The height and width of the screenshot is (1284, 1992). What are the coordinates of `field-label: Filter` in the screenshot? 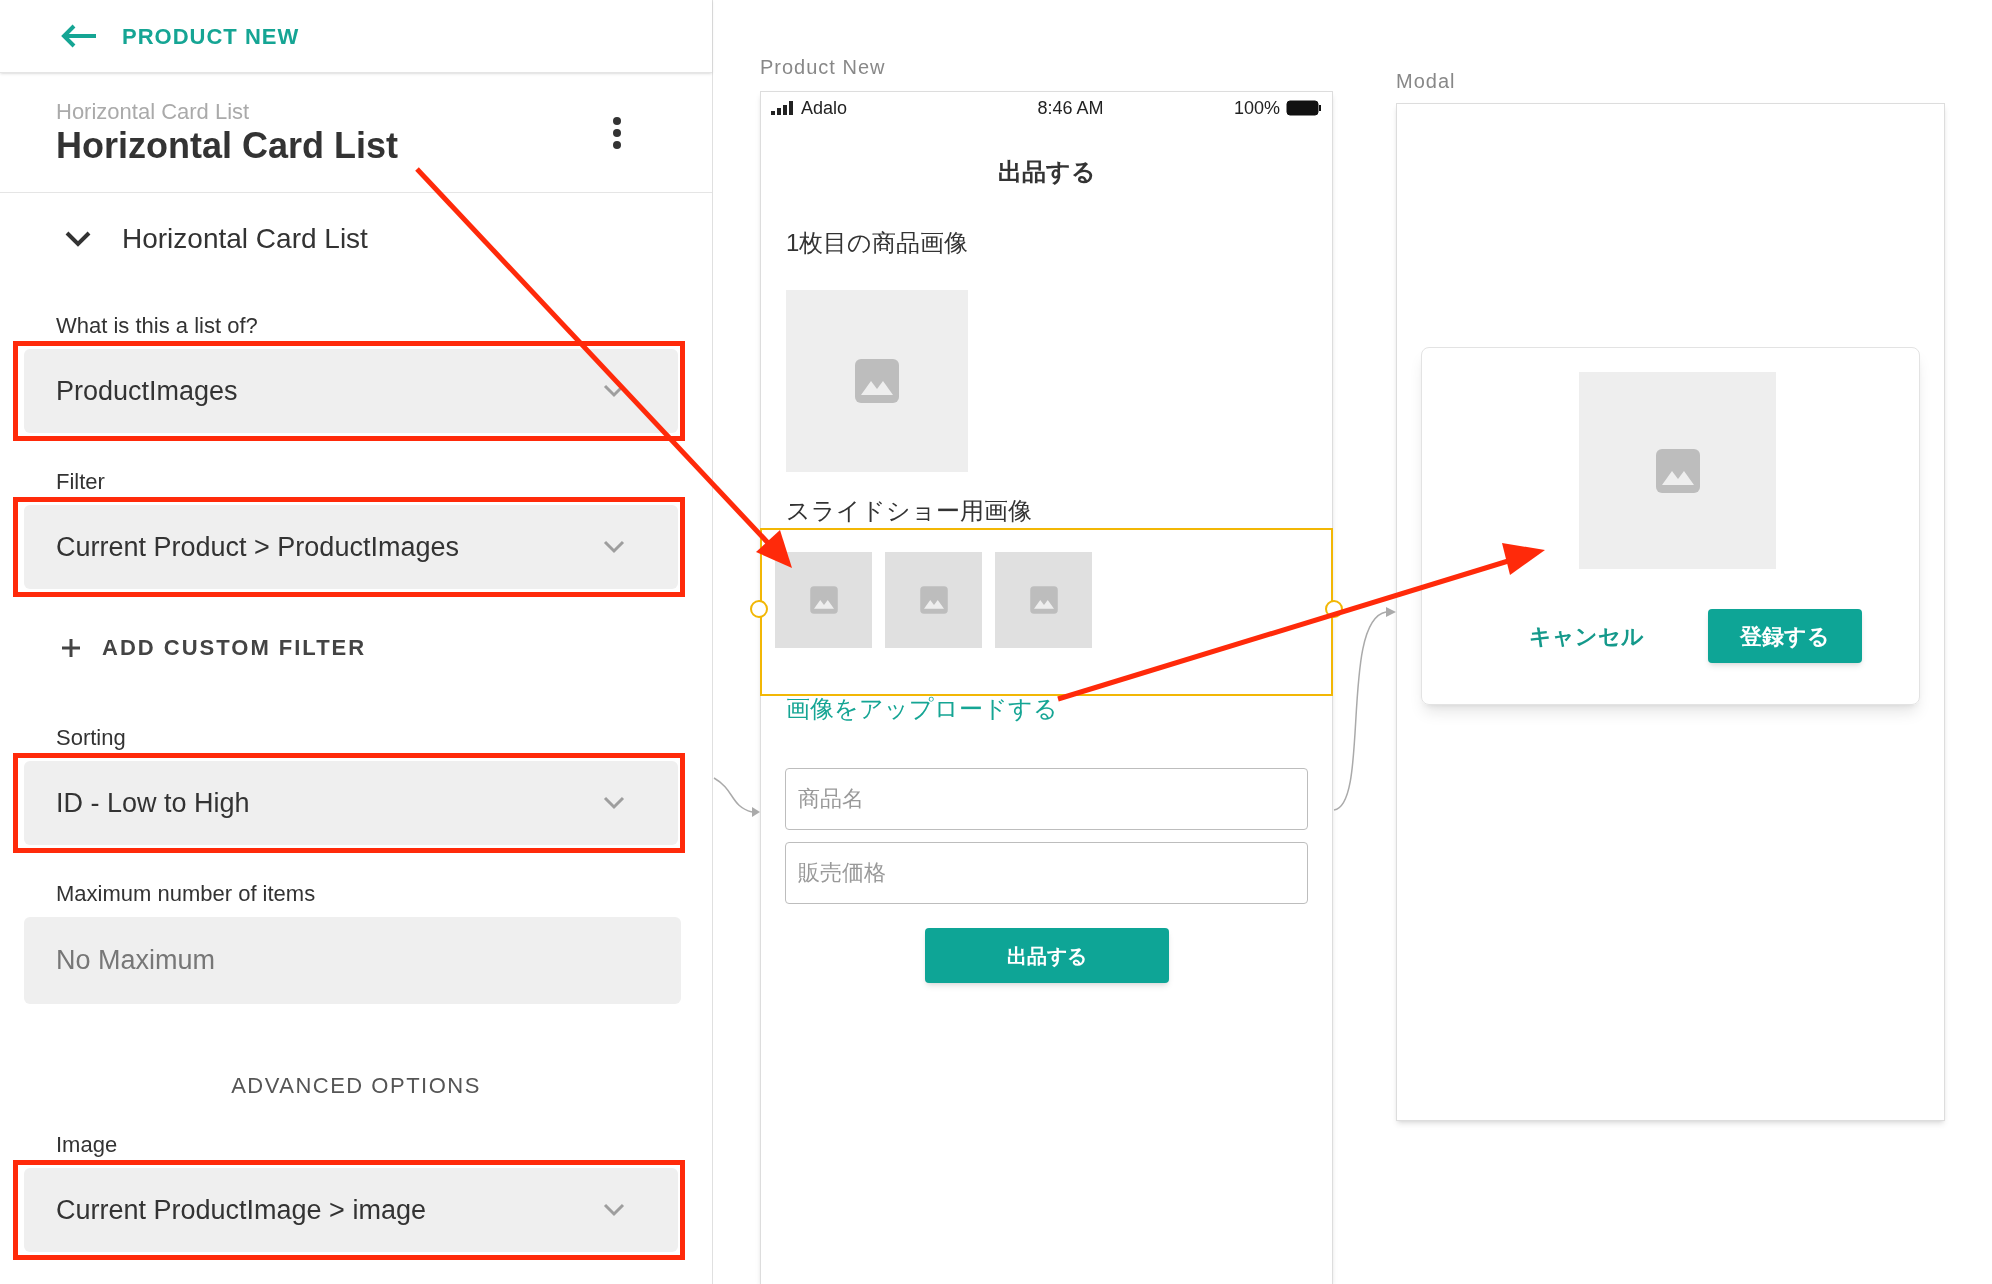 It's located at (81, 482).